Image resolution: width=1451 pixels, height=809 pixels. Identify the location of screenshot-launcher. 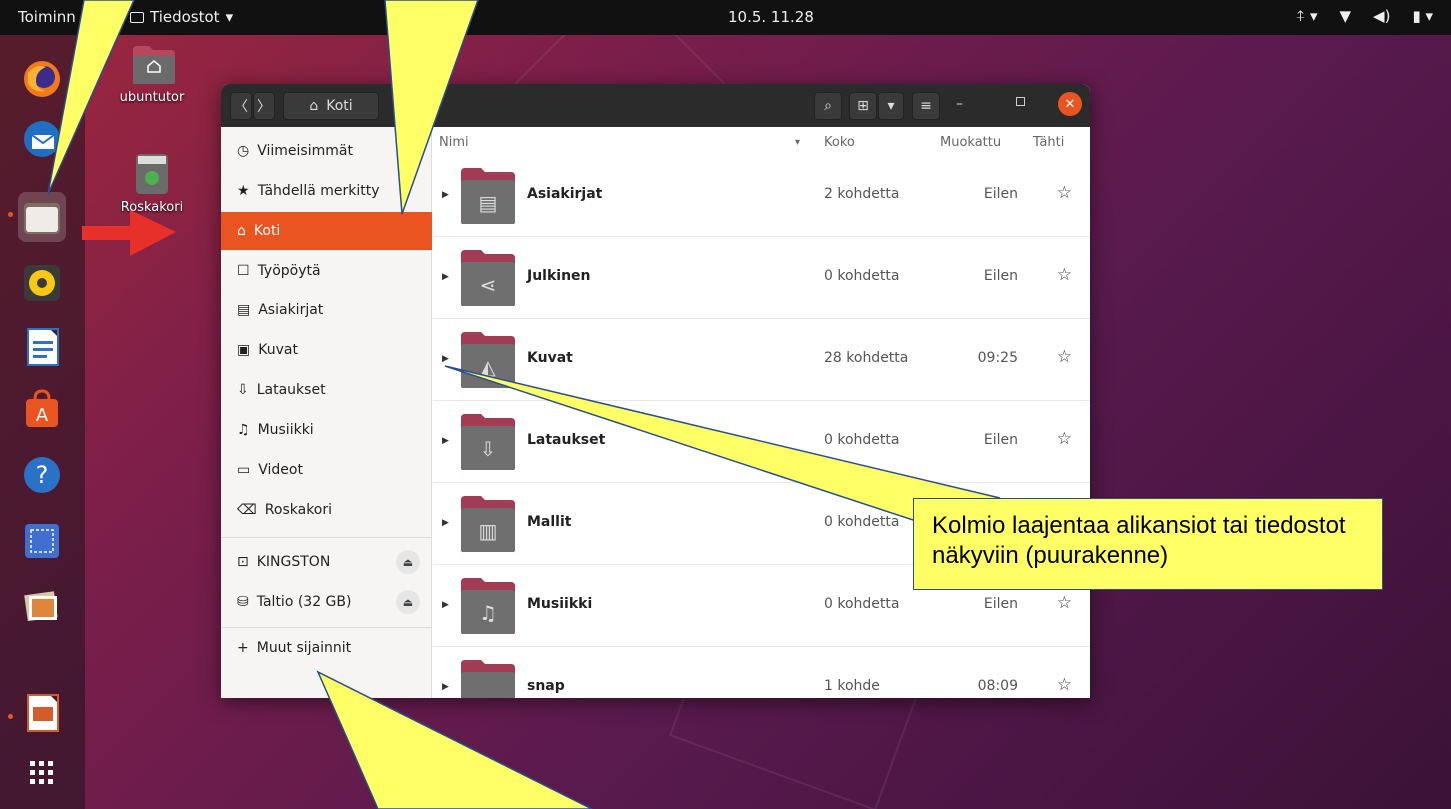
(42, 541).